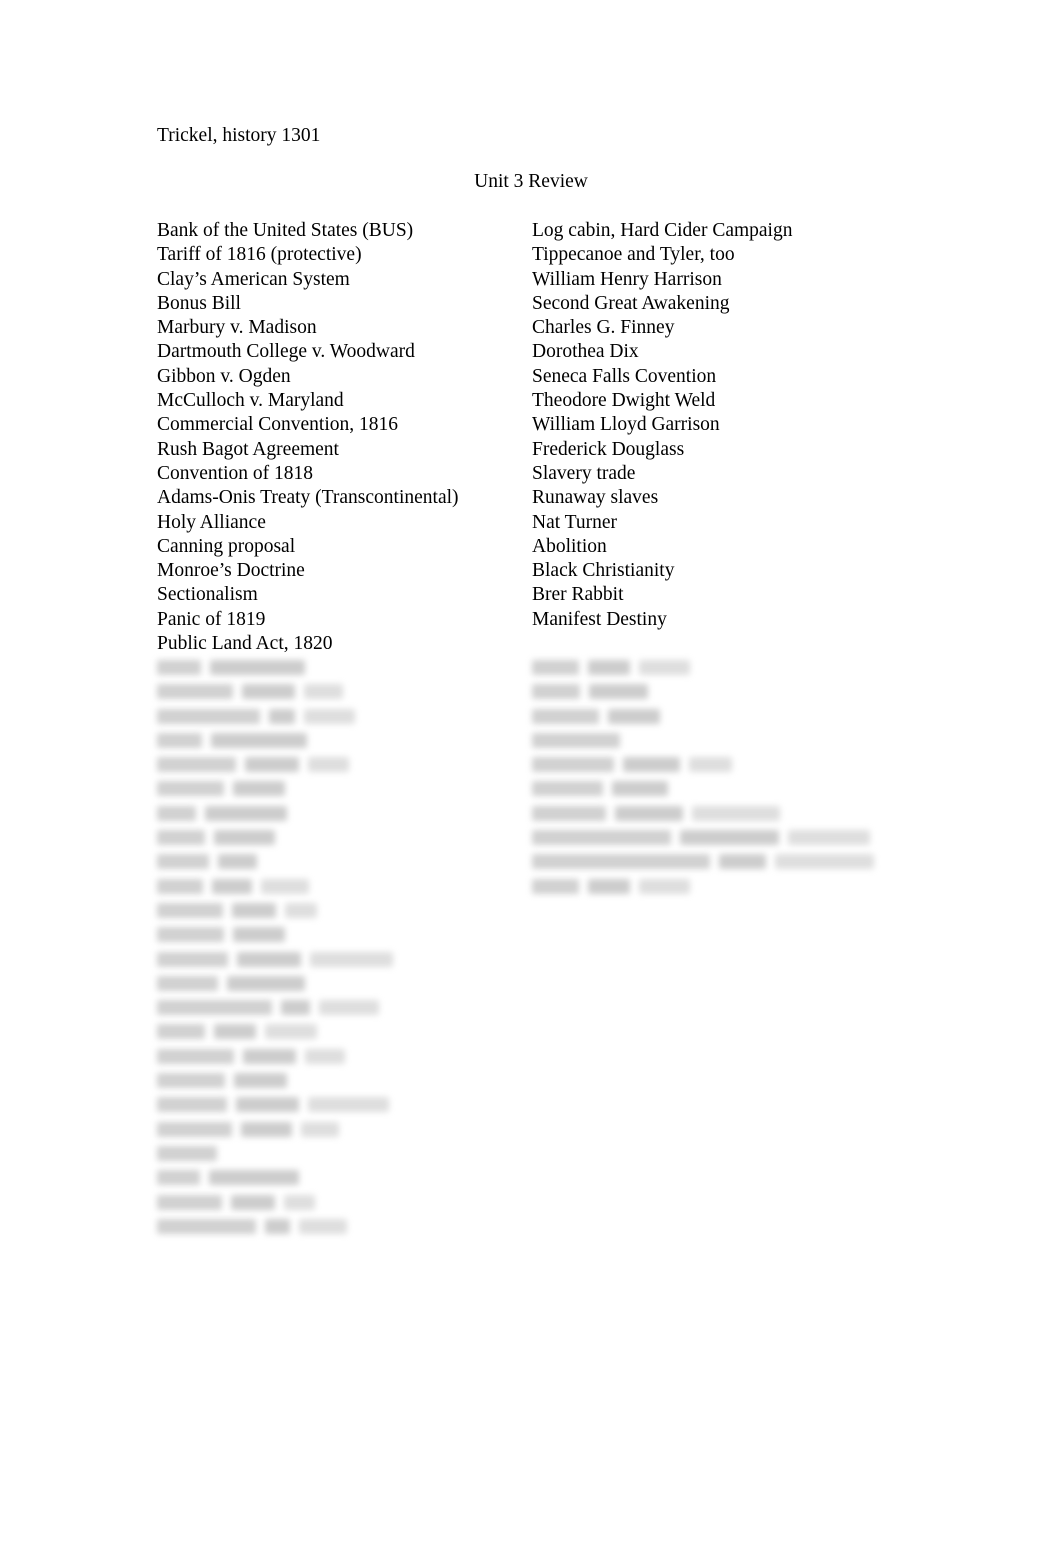 This screenshot has height=1556, width=1062. I want to click on term-list-item: Slavery trade, so click(584, 473).